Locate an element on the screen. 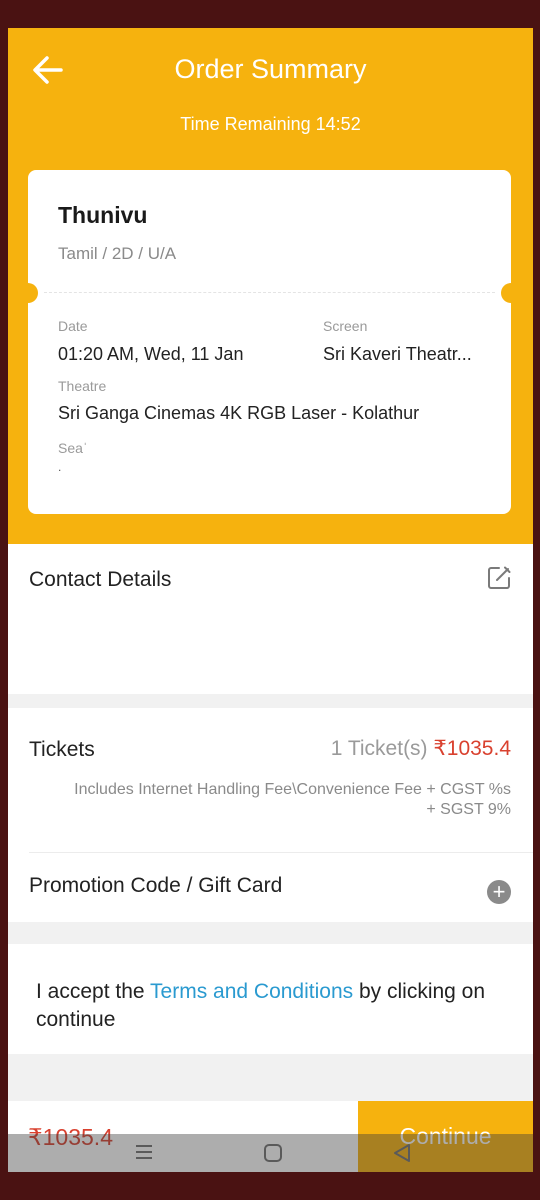 The height and width of the screenshot is (1200, 540). ticket-notch-right is located at coordinates (511, 293).